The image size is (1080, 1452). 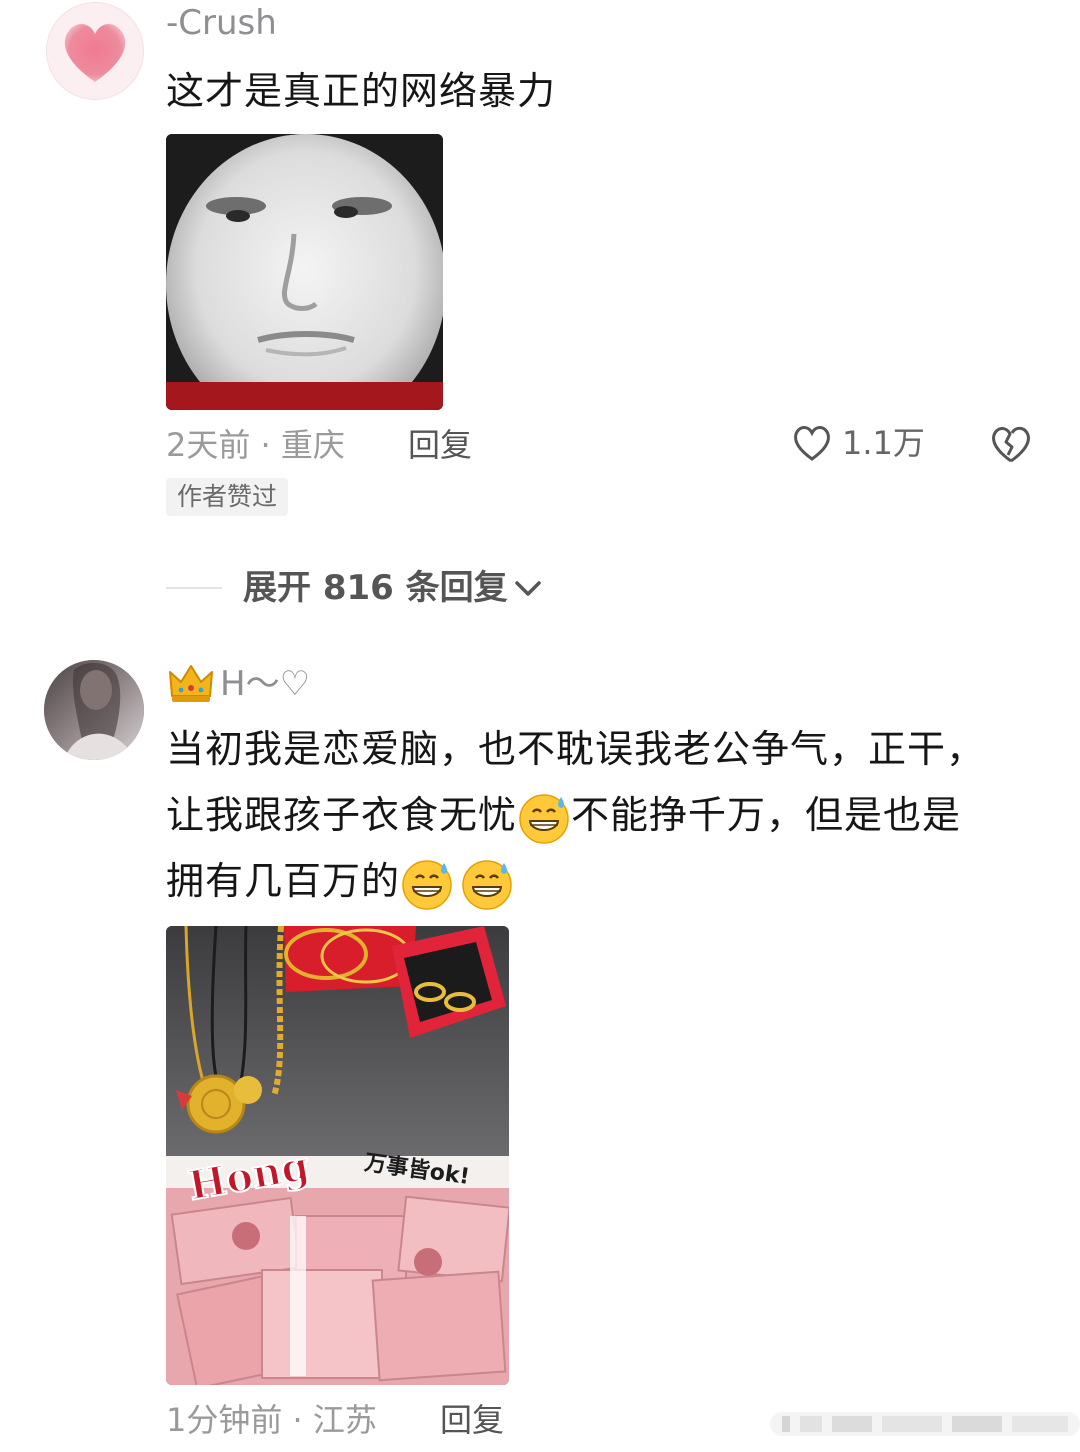 What do you see at coordinates (255, 445) in the screenshot?
I see `comment-meta: 2天前 · 重庆` at bounding box center [255, 445].